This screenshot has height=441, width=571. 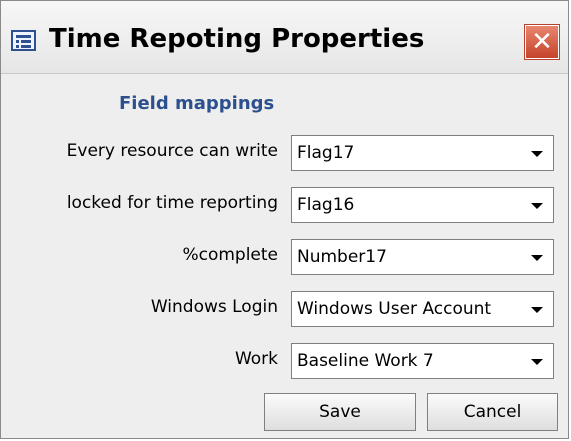 I want to click on select-locked: Flag16, so click(x=422, y=205).